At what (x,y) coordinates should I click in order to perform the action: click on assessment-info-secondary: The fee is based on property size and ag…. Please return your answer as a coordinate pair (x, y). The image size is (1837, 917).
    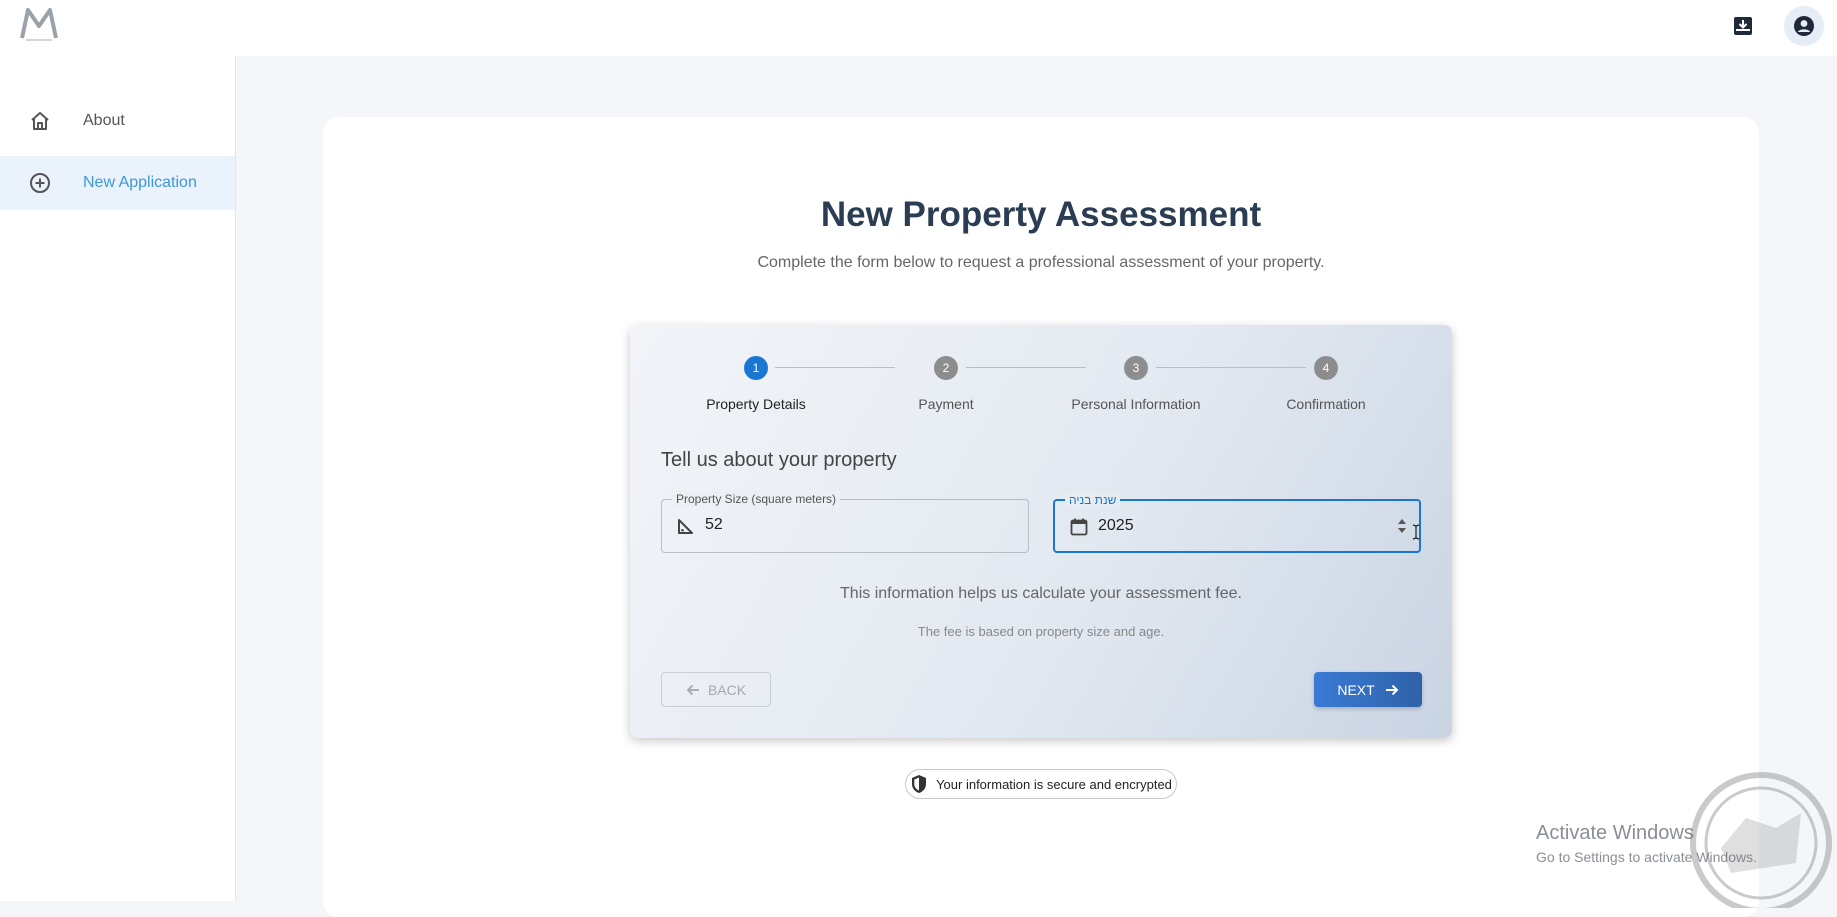
    Looking at the image, I should click on (1041, 631).